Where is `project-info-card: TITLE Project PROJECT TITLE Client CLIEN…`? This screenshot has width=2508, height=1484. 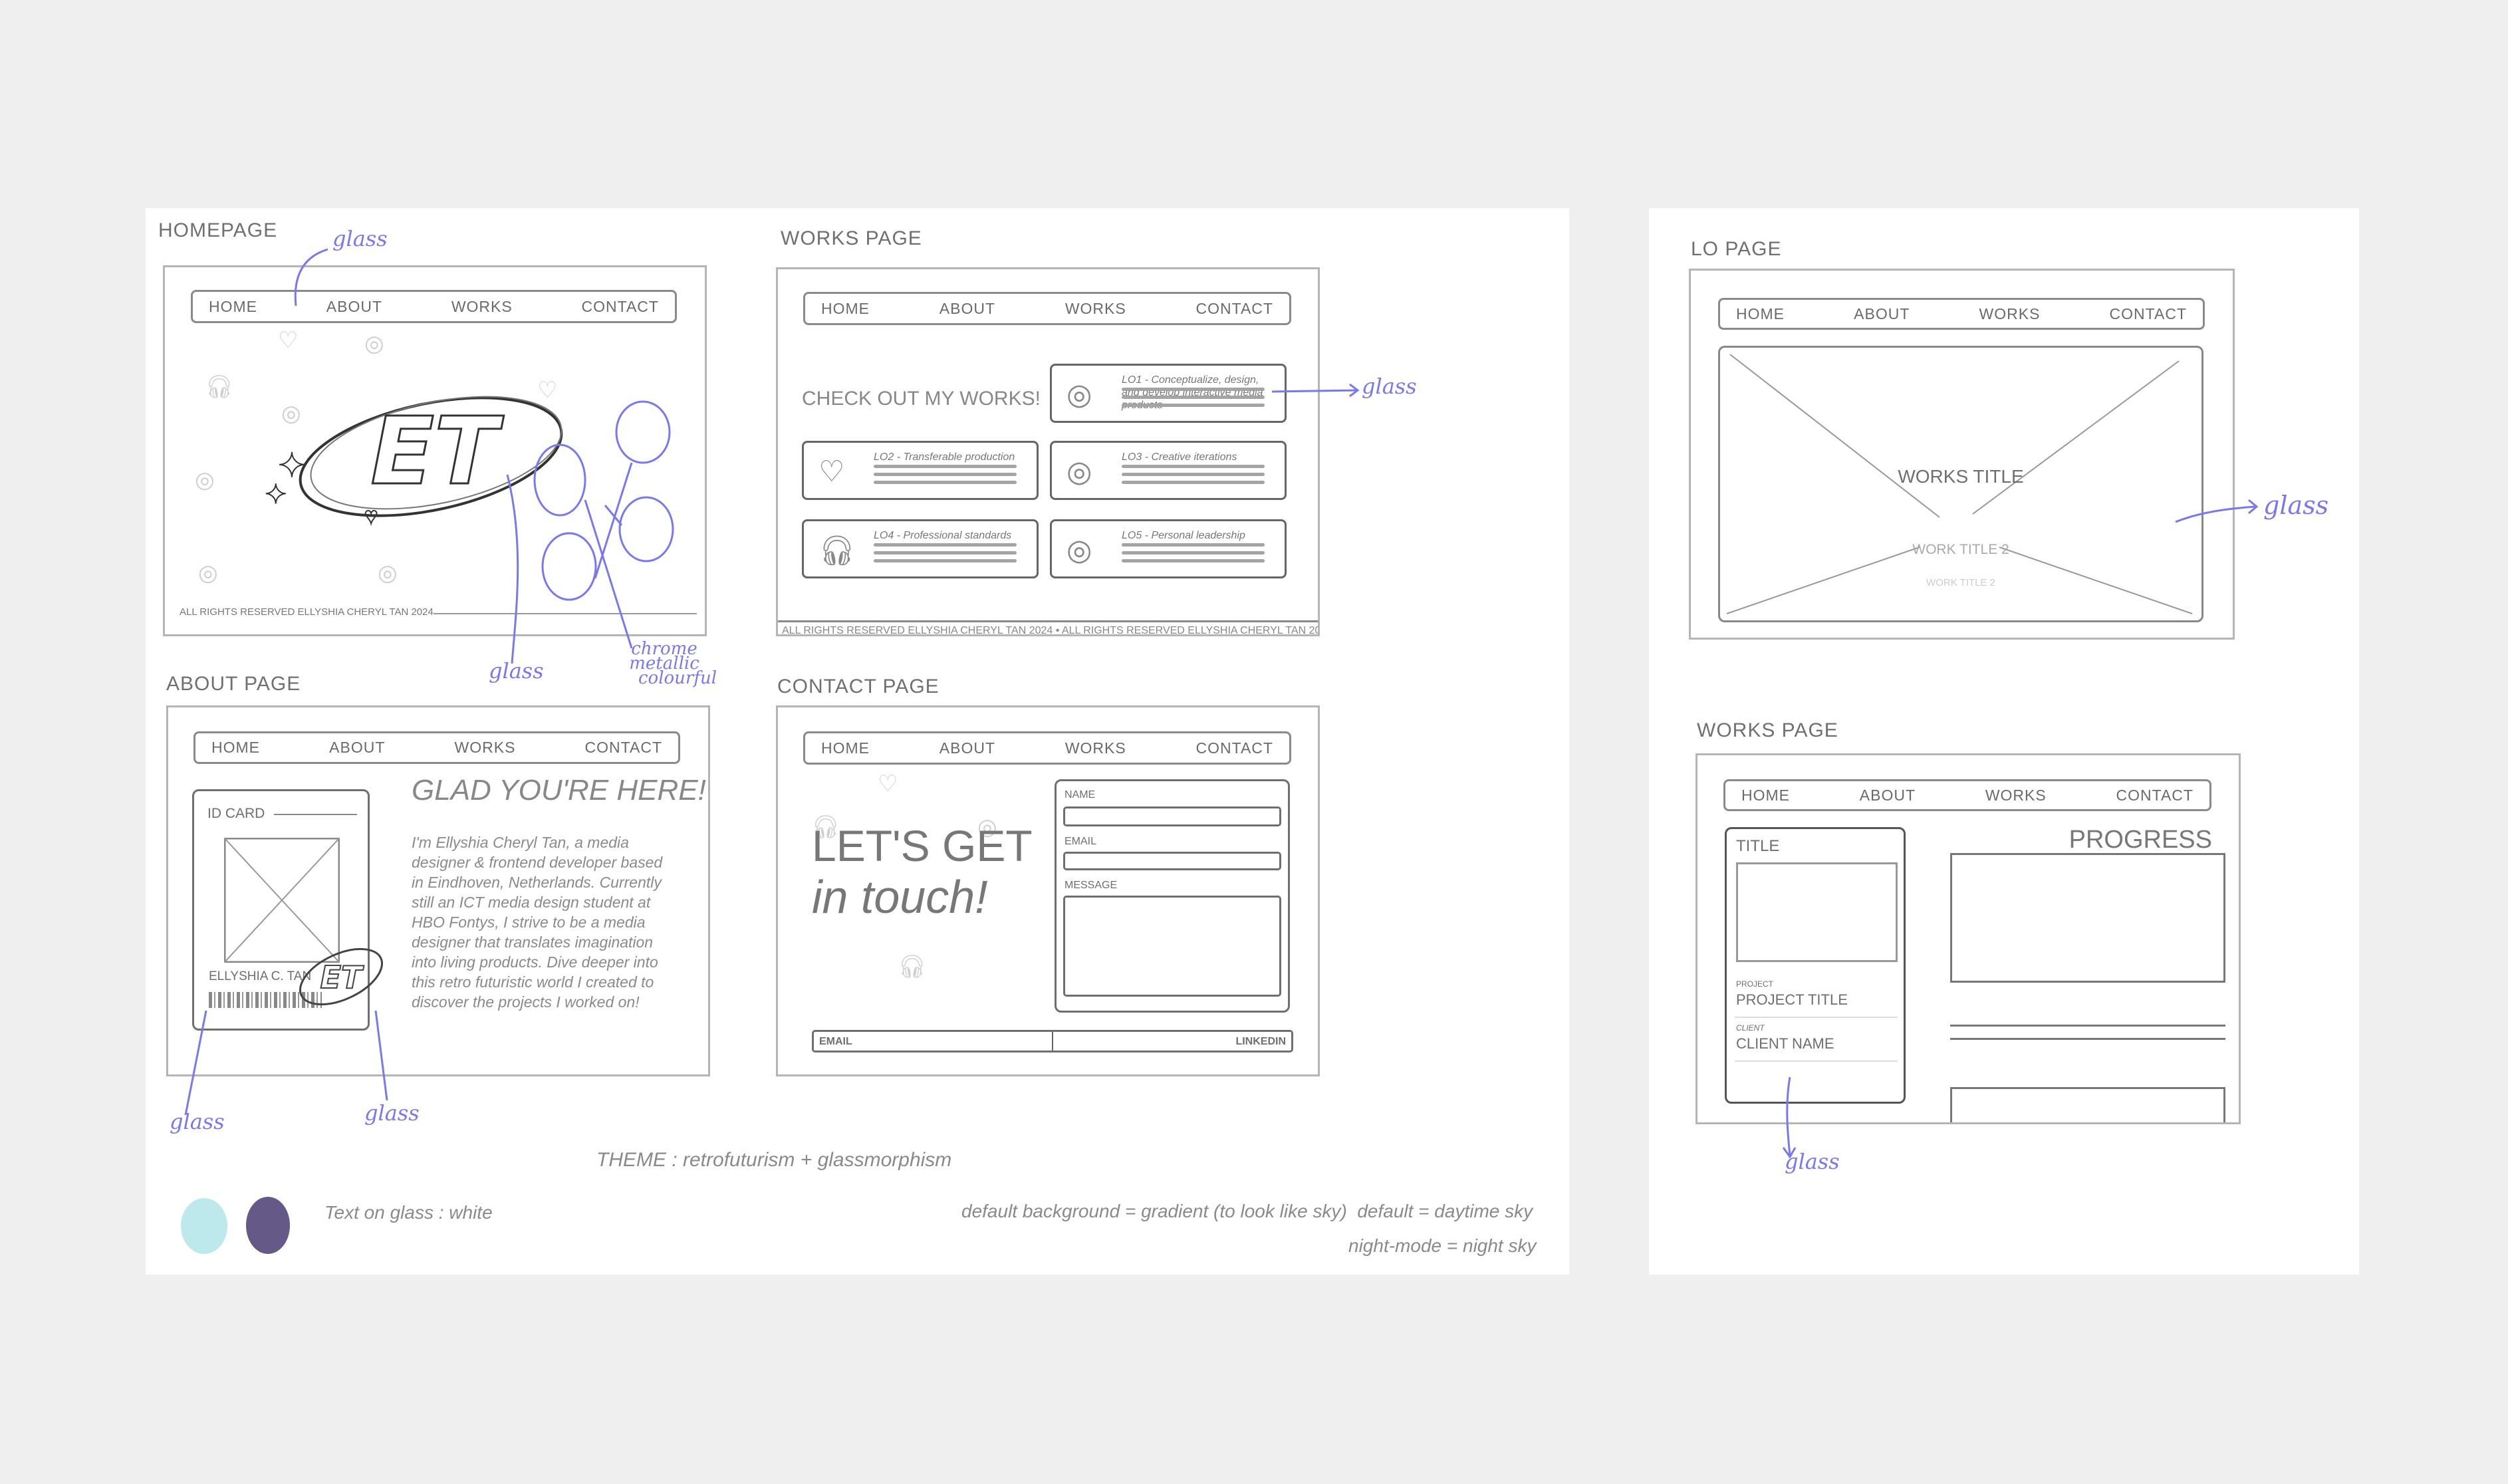
project-info-card: TITLE Project PROJECT TITLE Client CLIEN… is located at coordinates (1815, 965).